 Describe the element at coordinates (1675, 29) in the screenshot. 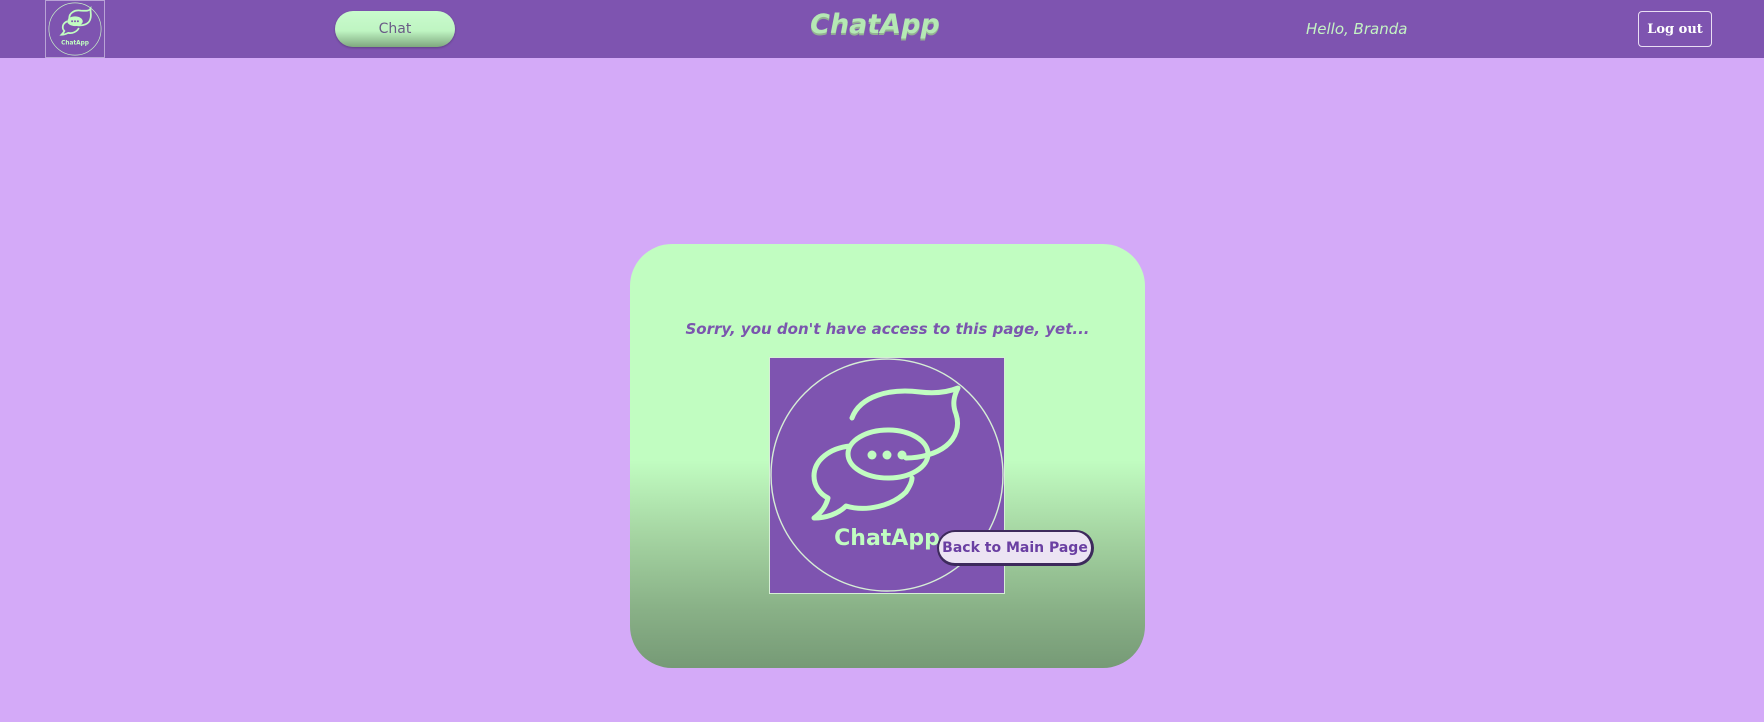

I see `logout-button: Log out` at that location.